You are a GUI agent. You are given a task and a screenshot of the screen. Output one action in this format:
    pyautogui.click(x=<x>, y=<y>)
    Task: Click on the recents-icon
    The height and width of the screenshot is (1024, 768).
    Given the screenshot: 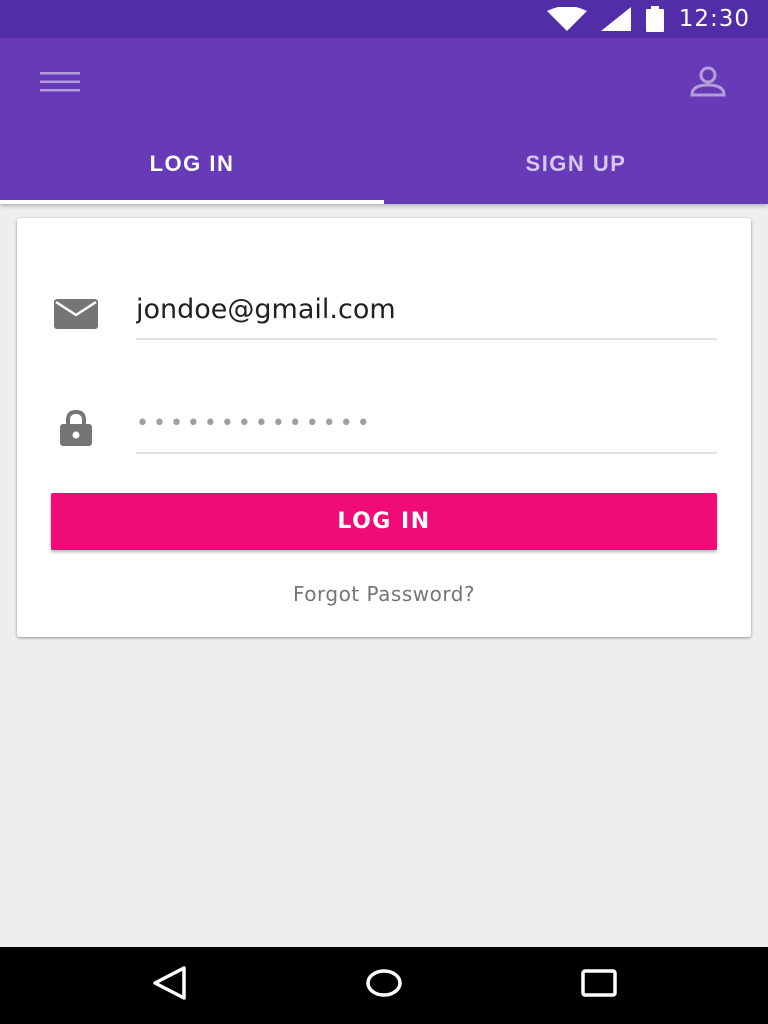 What is the action you would take?
    pyautogui.click(x=599, y=985)
    